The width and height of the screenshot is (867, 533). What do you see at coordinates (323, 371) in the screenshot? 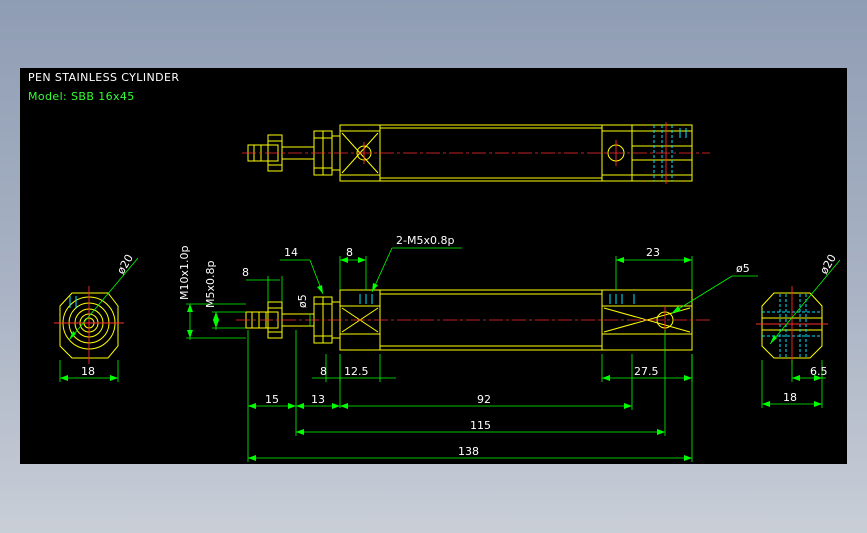
I see `cap-length-bottom-label: 8` at bounding box center [323, 371].